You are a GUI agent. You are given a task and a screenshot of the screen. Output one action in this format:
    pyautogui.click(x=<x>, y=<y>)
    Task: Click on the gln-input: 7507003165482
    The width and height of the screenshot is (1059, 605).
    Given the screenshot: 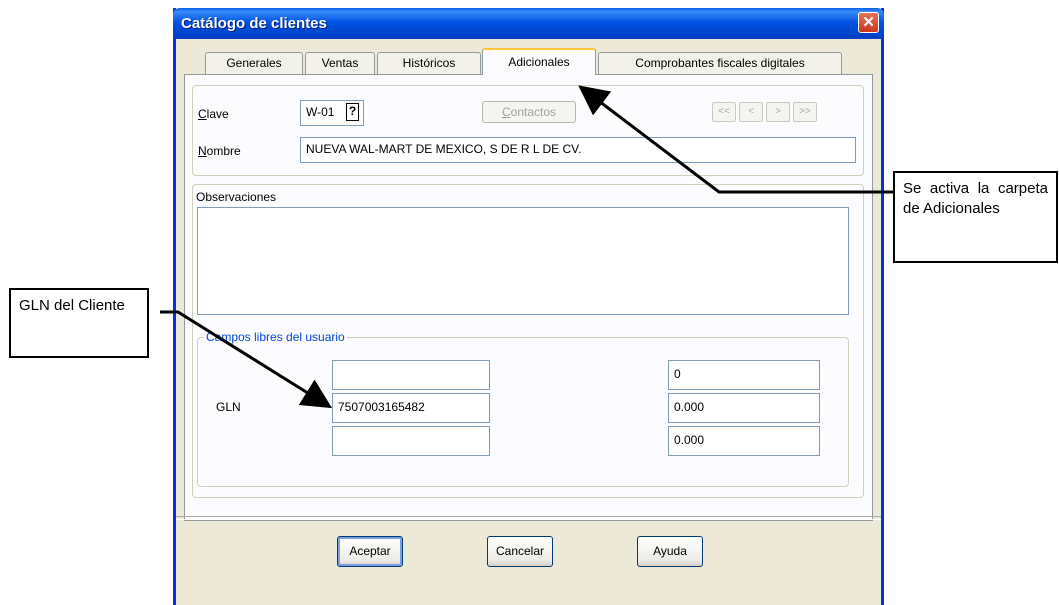 What is the action you would take?
    pyautogui.click(x=411, y=408)
    